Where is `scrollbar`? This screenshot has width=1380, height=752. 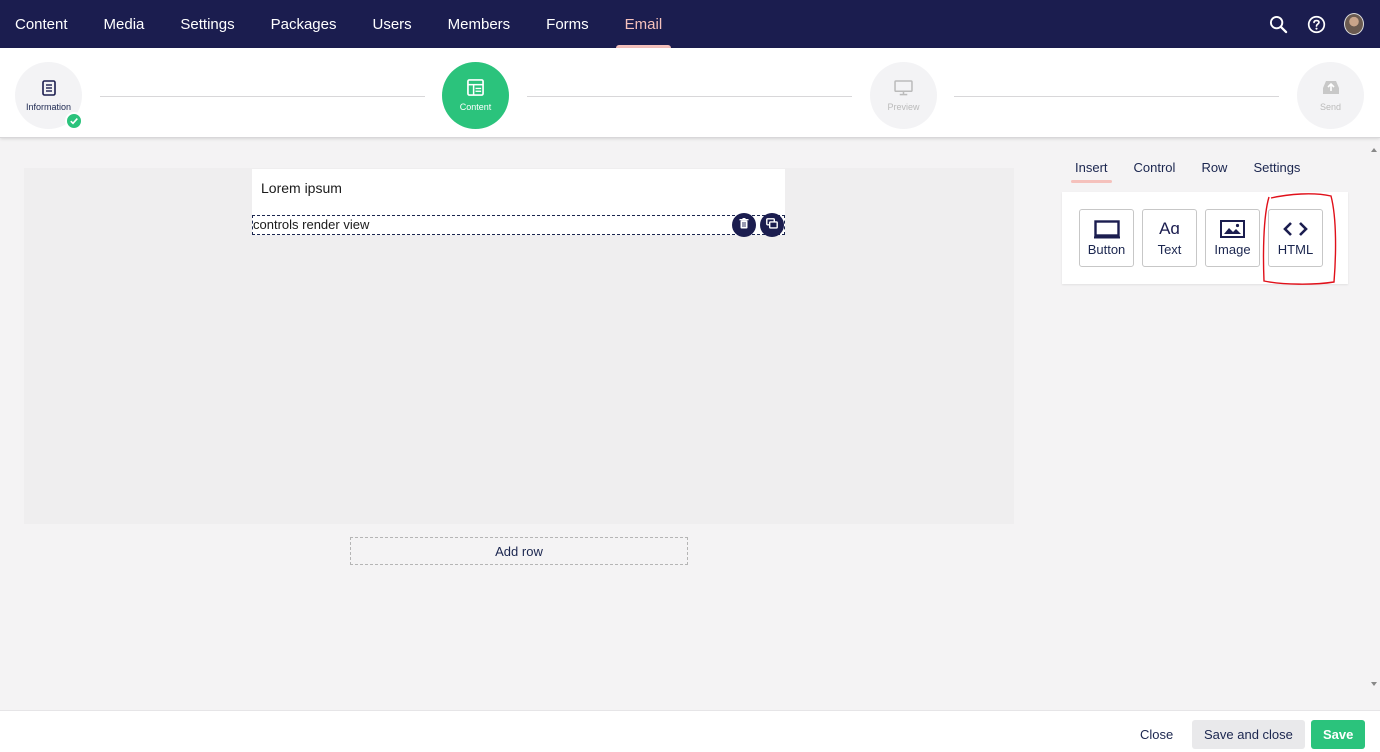 scrollbar is located at coordinates (1374, 417).